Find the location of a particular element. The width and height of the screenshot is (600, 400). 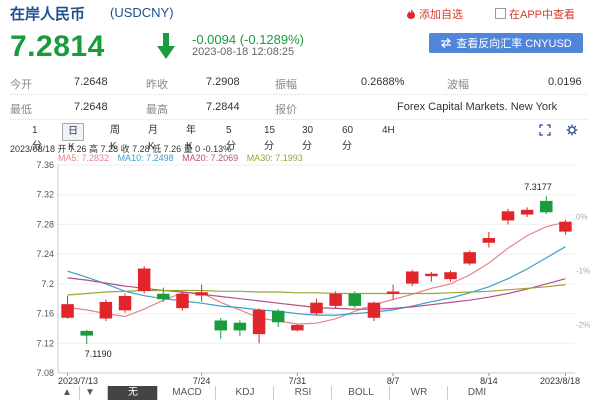

tab-daily: 日K is located at coordinates (73, 138).